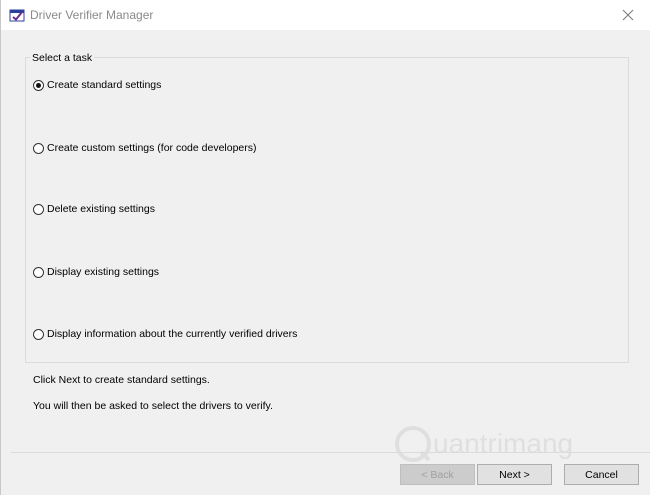 The image size is (650, 495). I want to click on option-label: Display existing settings, so click(103, 272).